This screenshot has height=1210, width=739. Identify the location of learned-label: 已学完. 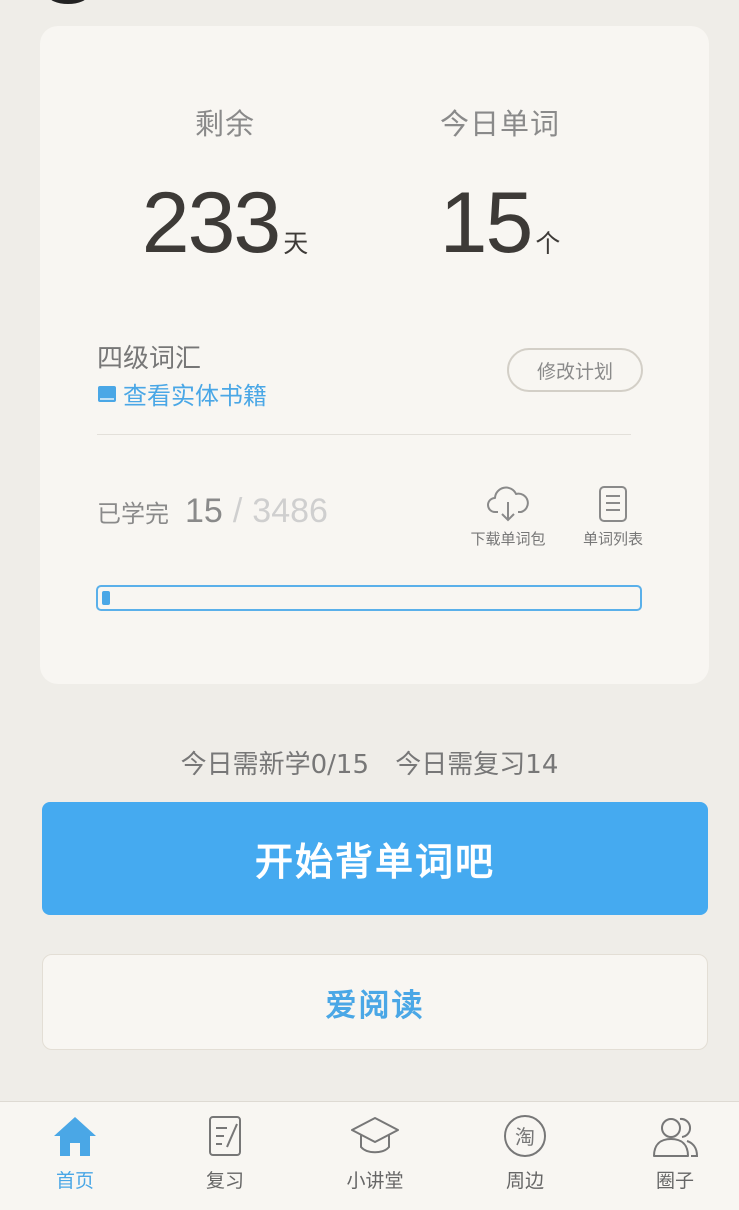
(133, 514).